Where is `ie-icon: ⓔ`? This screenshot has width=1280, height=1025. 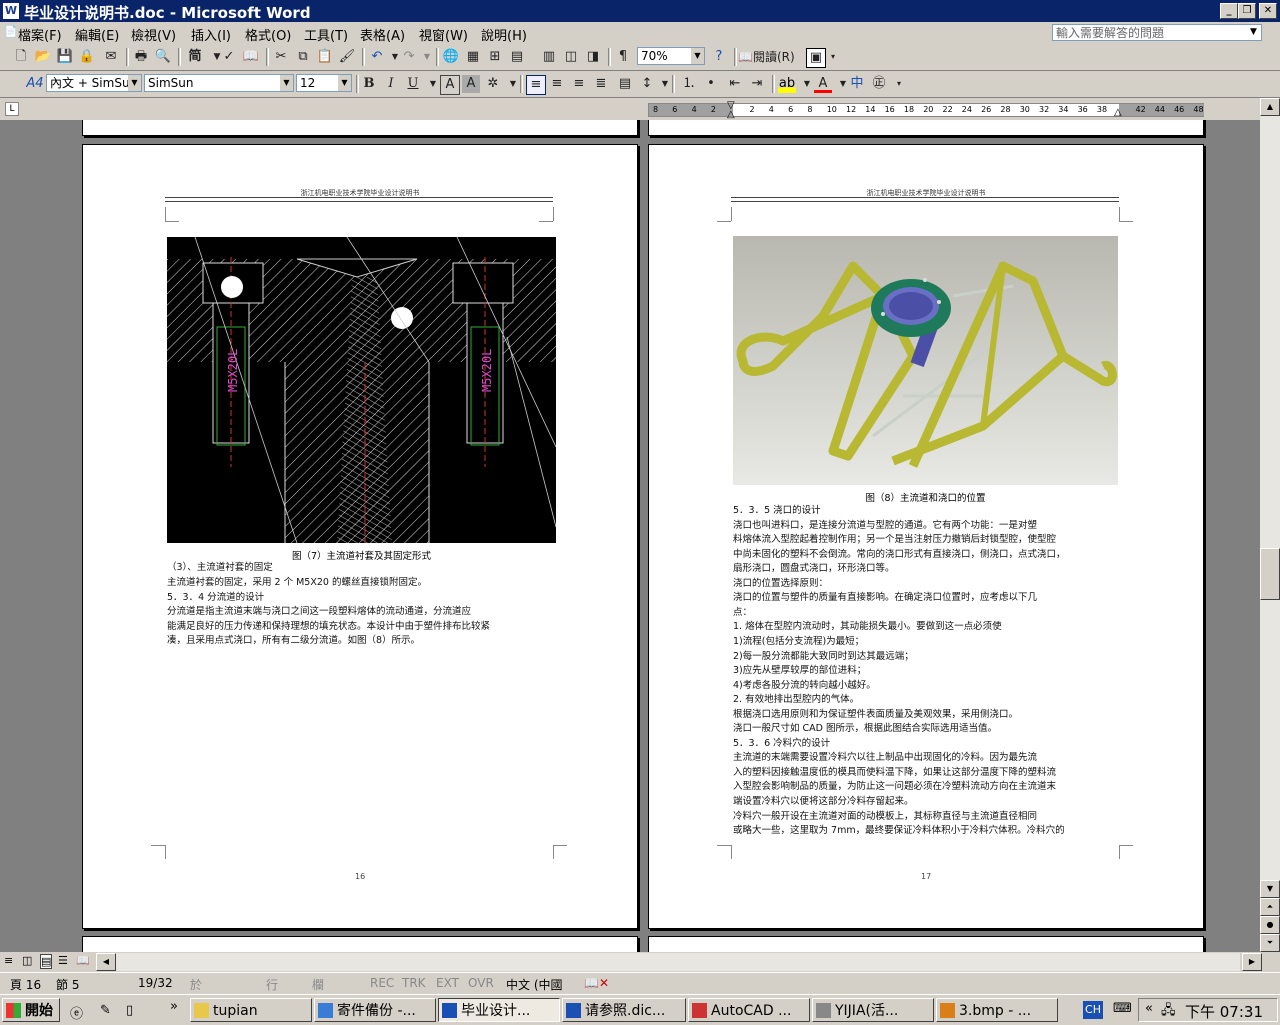
ie-icon: ⓔ is located at coordinates (76, 1012).